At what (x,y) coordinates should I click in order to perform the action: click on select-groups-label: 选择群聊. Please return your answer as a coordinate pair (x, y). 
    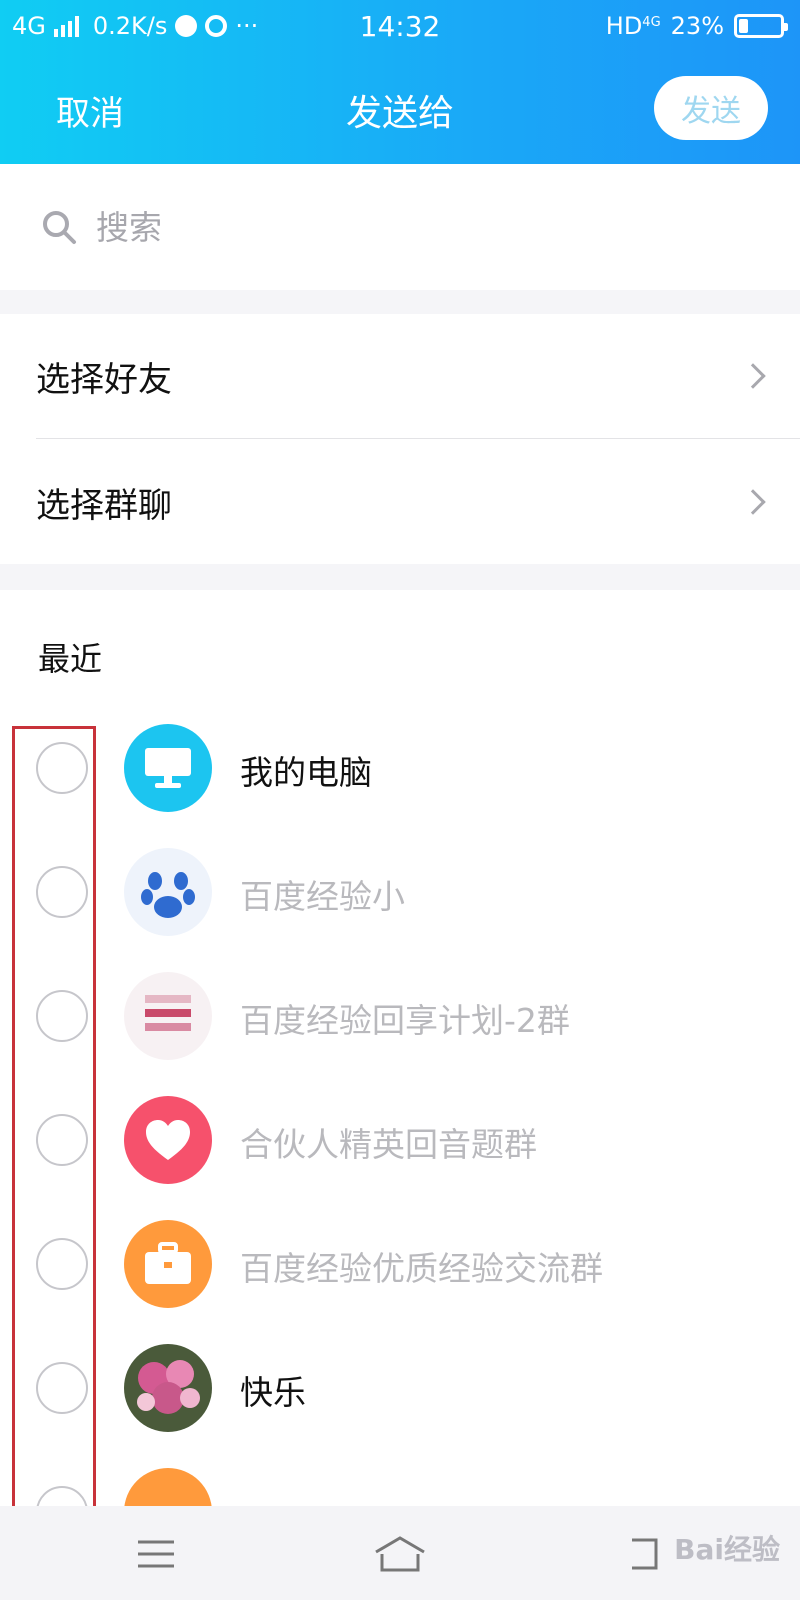
    Looking at the image, I should click on (104, 505).